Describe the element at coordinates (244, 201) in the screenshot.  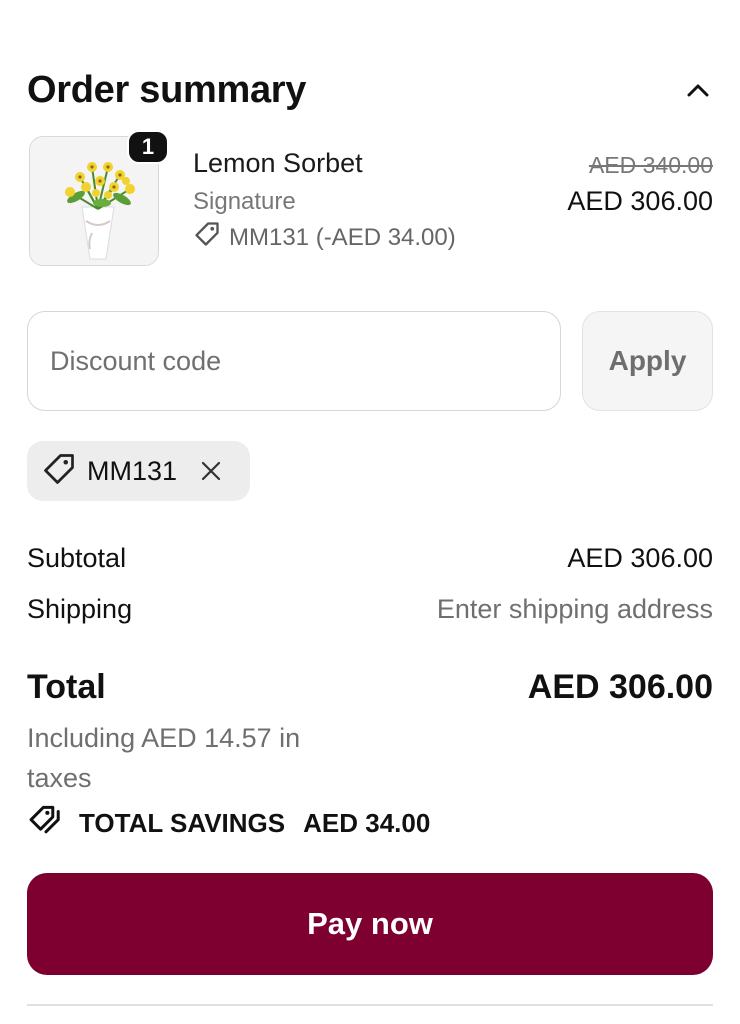
I see `product-variant: Signature` at that location.